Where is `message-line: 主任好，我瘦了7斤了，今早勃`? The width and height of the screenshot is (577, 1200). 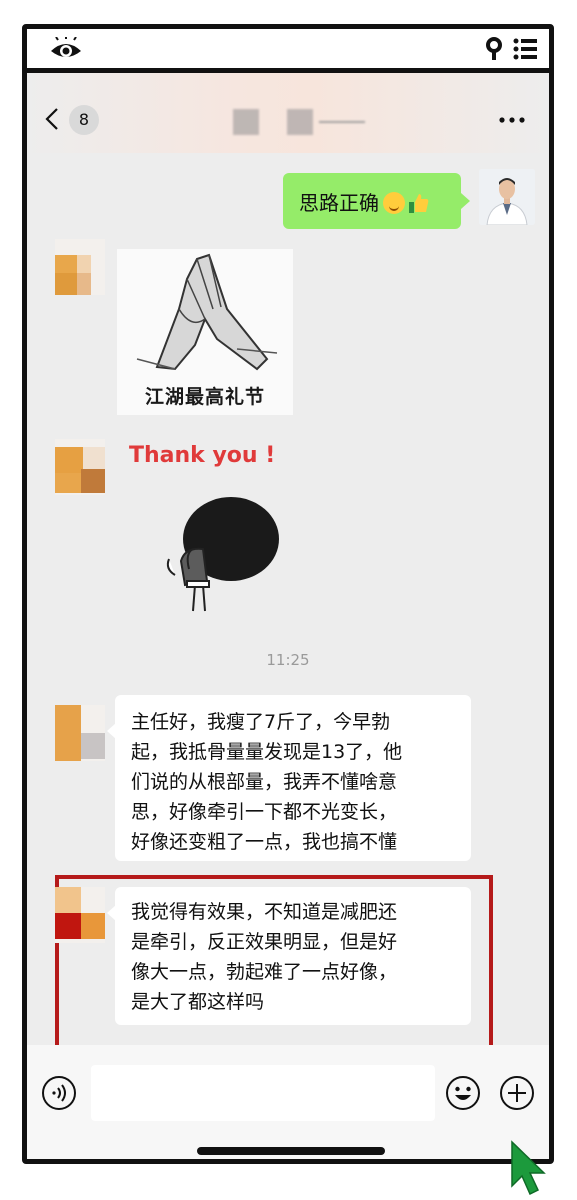 message-line: 主任好，我瘦了7斤了，今早勃 is located at coordinates (261, 722).